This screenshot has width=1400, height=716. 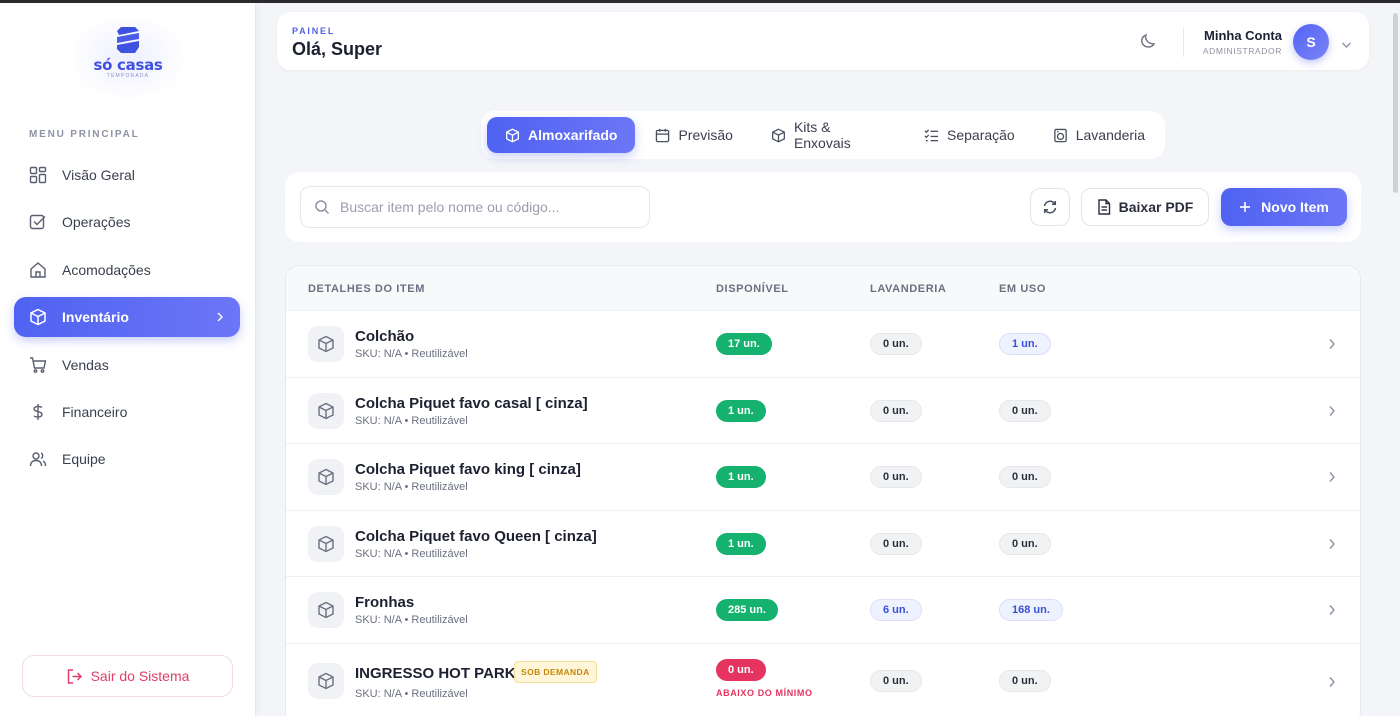 I want to click on sidebar-item-acomodacoes: Acomodações, so click(x=127, y=270).